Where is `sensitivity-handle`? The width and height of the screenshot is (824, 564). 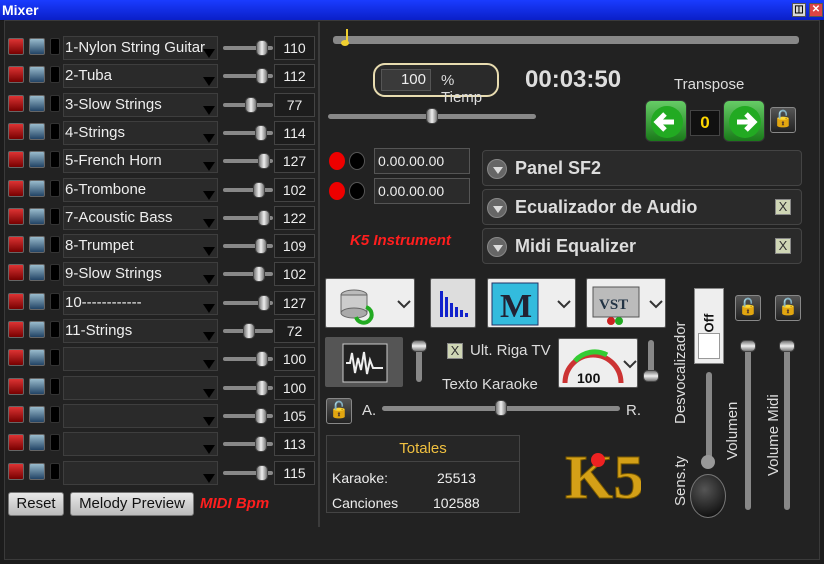
sensitivity-handle is located at coordinates (708, 462).